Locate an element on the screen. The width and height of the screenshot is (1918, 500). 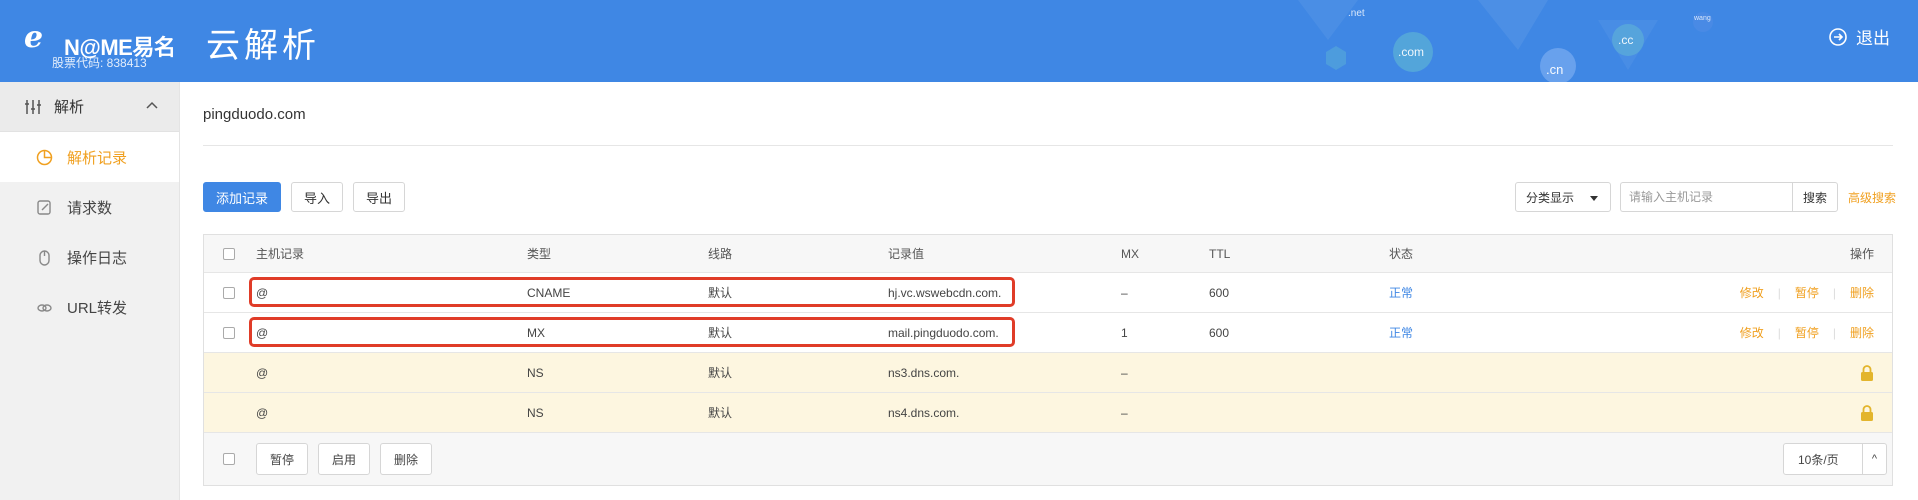
export-button: 导出 is located at coordinates (379, 197).